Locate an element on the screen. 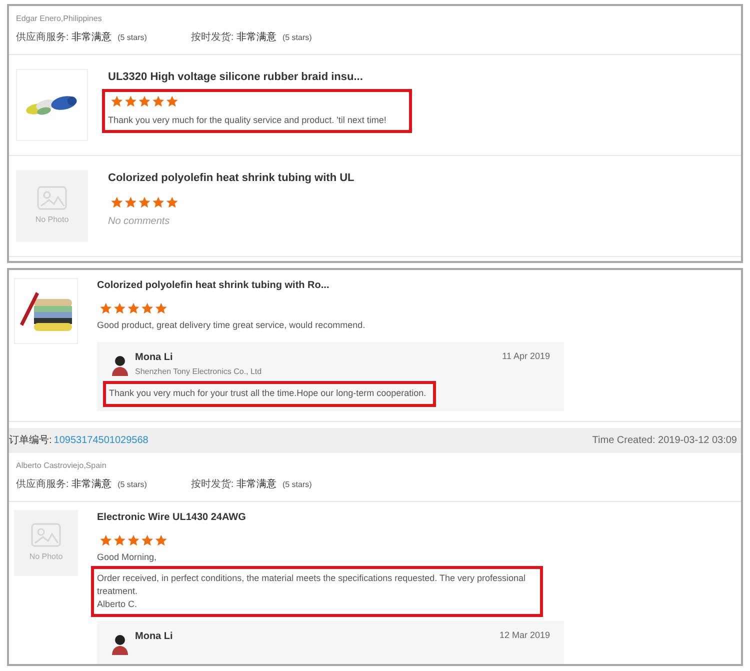 The image size is (750, 671). seller-company: Shenzhen Tony Electronics Co., Ltd is located at coordinates (199, 372).